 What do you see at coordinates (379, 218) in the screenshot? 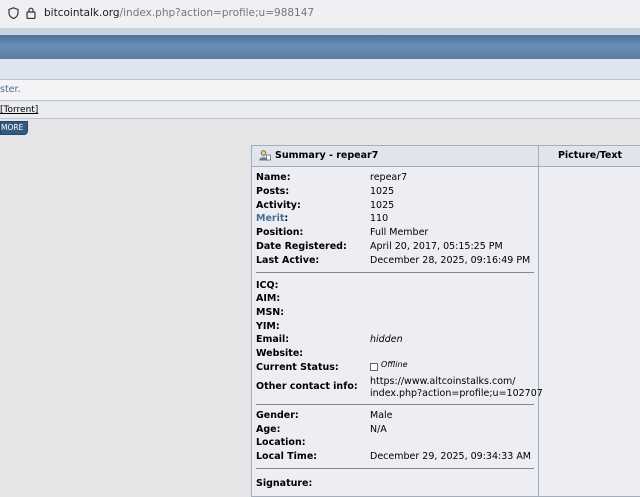
I see `merit-value: 110` at bounding box center [379, 218].